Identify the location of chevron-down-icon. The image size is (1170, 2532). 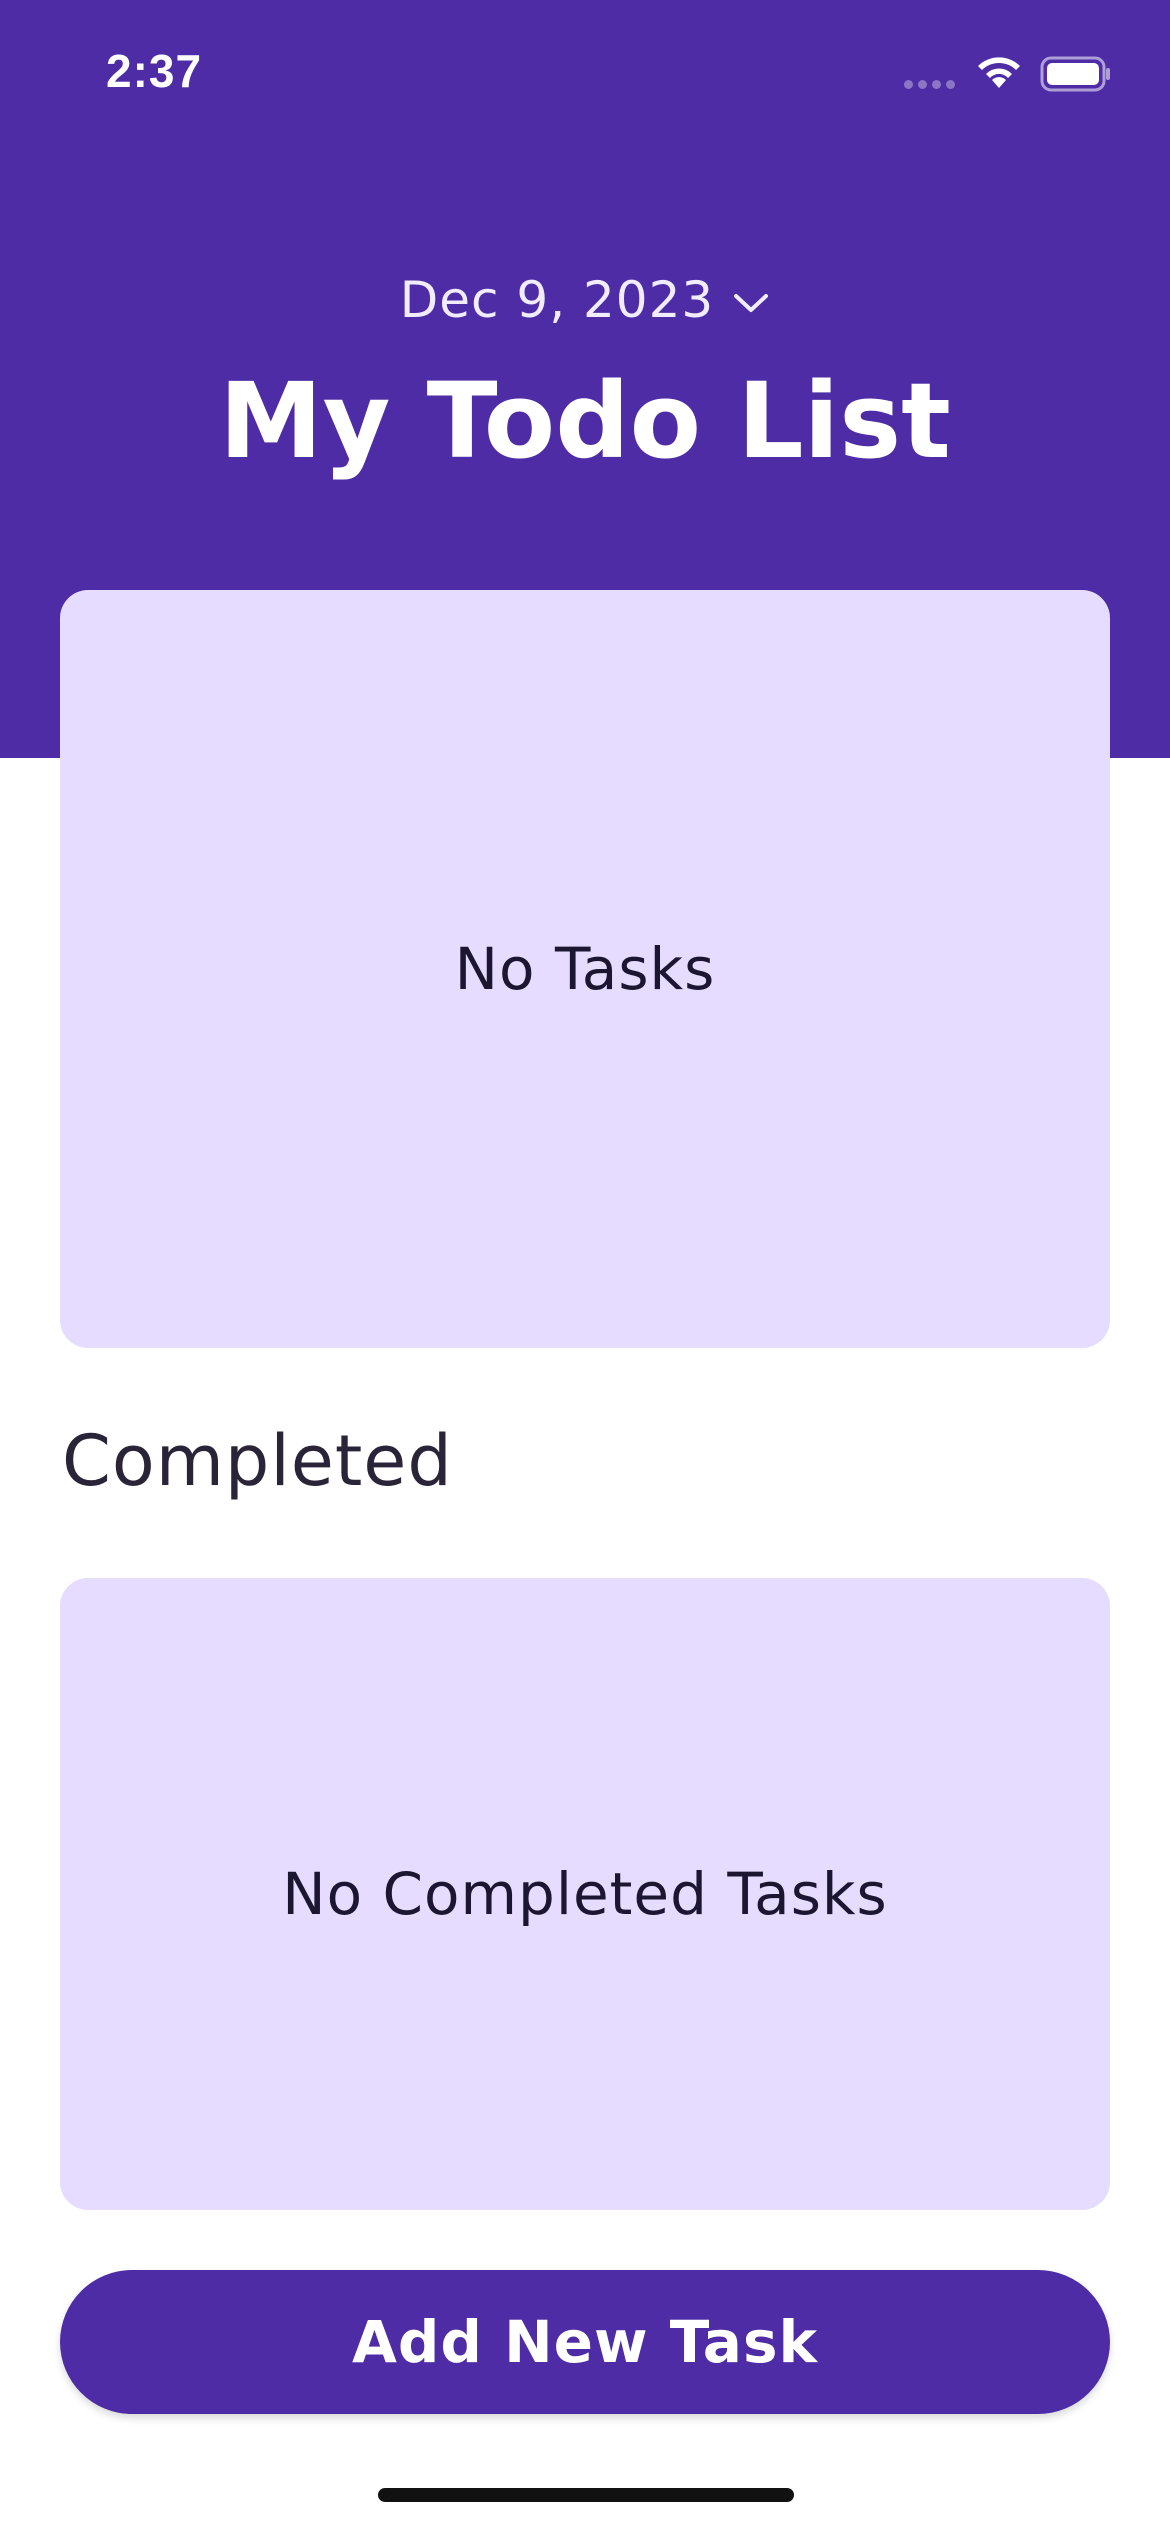
(751, 303).